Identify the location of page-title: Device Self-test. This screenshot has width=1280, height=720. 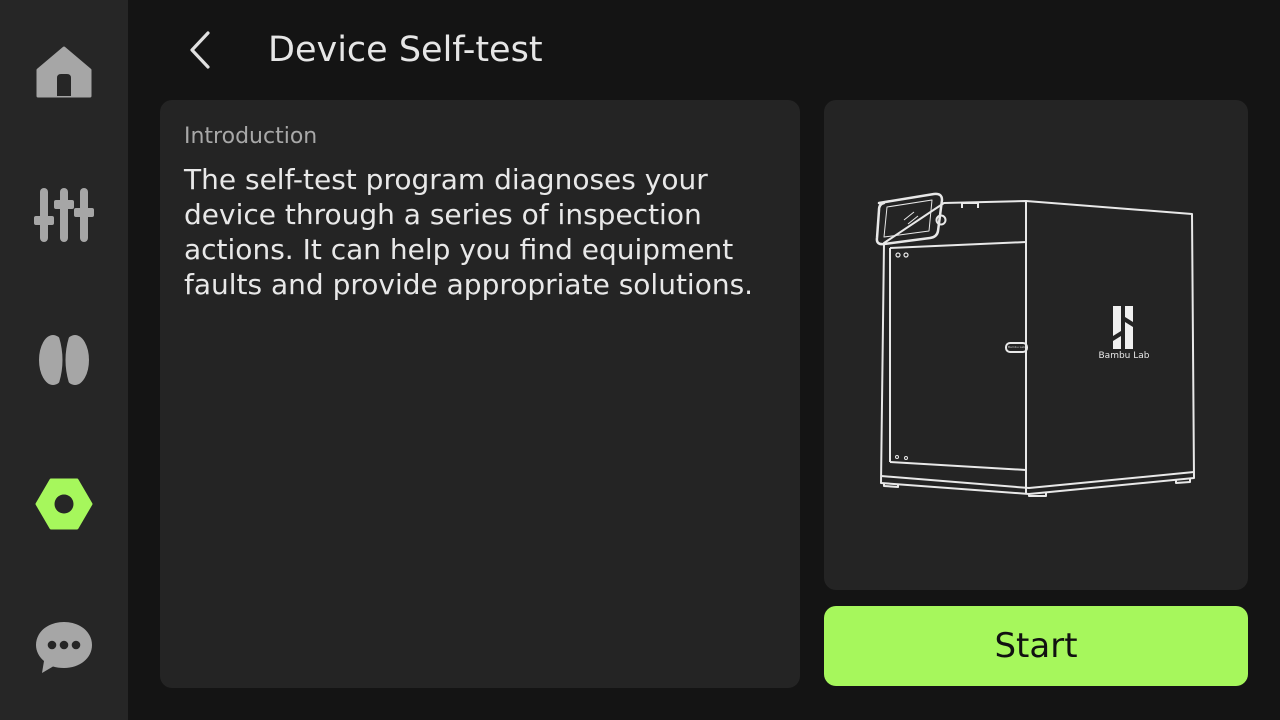
(405, 50).